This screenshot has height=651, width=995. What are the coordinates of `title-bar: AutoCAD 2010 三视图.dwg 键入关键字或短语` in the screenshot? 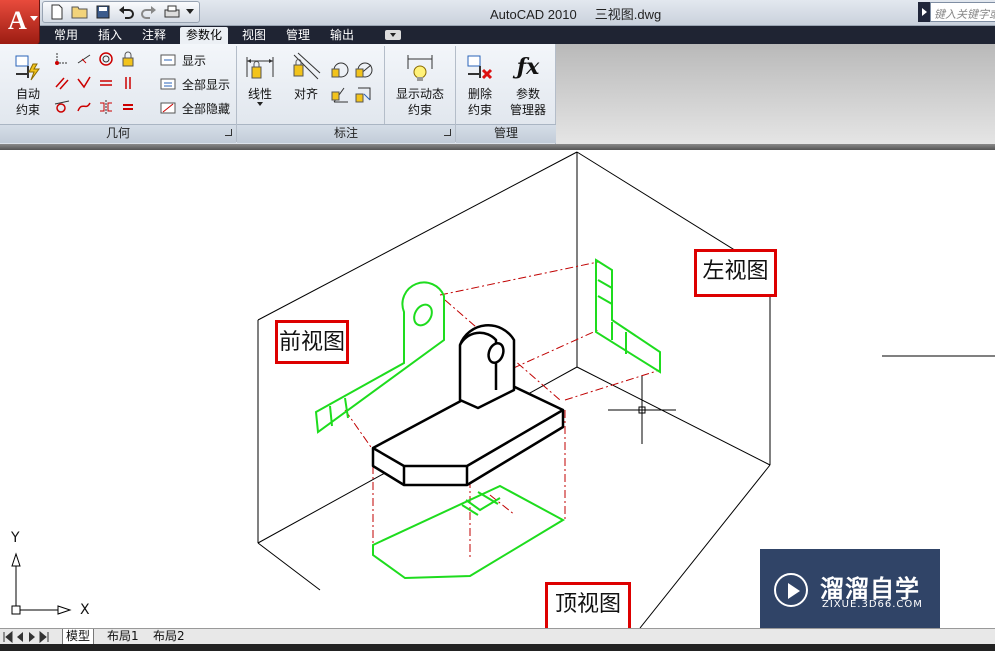 It's located at (497, 13).